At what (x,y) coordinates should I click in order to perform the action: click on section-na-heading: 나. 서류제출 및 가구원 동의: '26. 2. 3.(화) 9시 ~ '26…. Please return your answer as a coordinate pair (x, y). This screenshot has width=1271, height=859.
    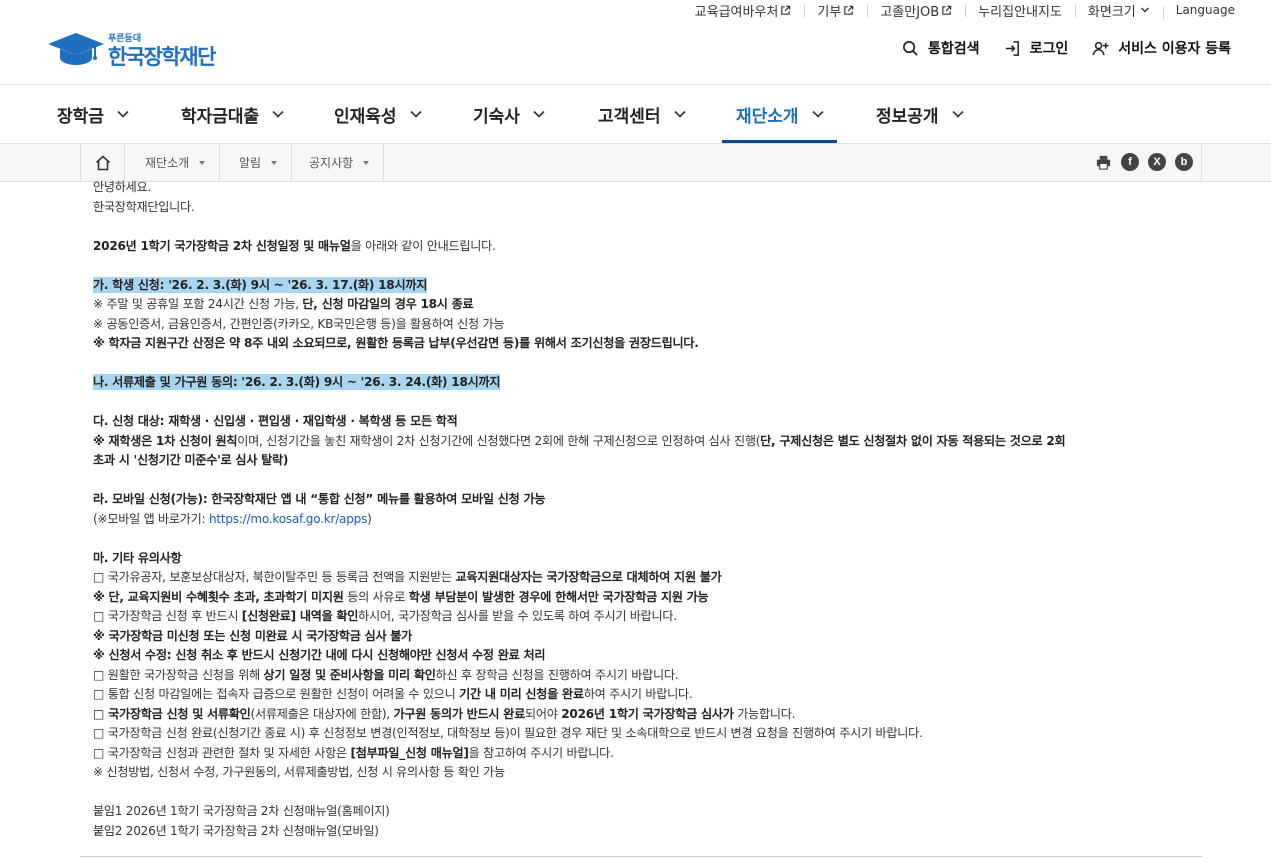
    Looking at the image, I should click on (297, 382).